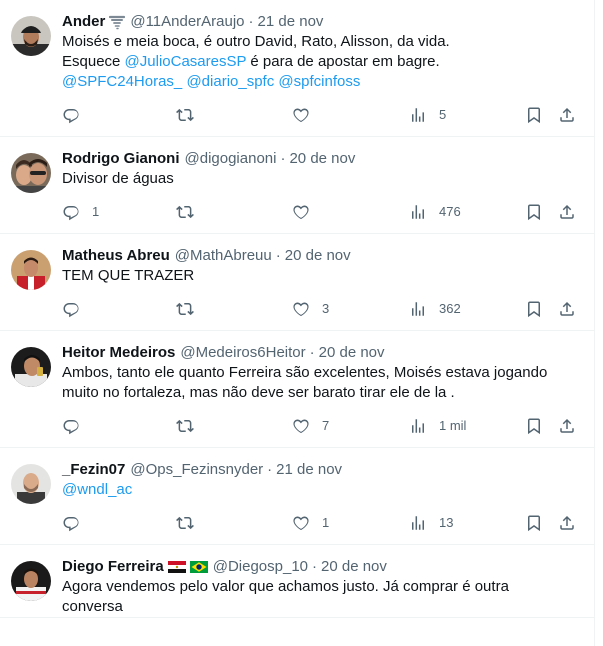 This screenshot has height=646, width=603. What do you see at coordinates (242, 353) in the screenshot?
I see `user-handle: @Medeiros6Heitor` at bounding box center [242, 353].